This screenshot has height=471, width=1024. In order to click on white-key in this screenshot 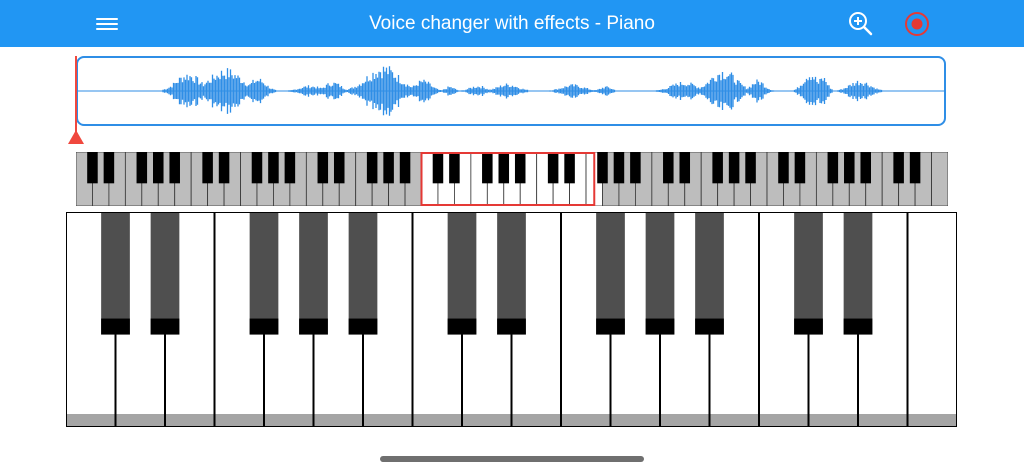, I will do `click(932, 319)`.